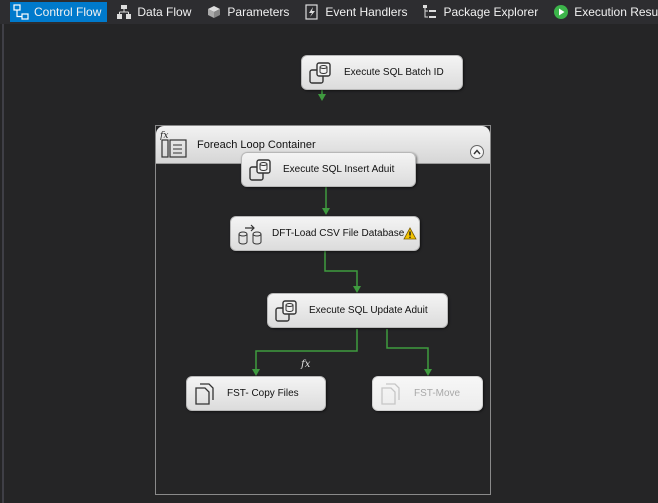  I want to click on tab-label: Data Flow, so click(164, 12).